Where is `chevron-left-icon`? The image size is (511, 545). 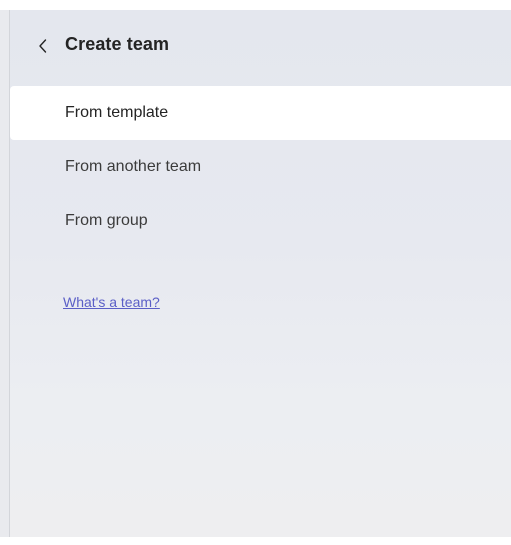
chevron-left-icon is located at coordinates (43, 46).